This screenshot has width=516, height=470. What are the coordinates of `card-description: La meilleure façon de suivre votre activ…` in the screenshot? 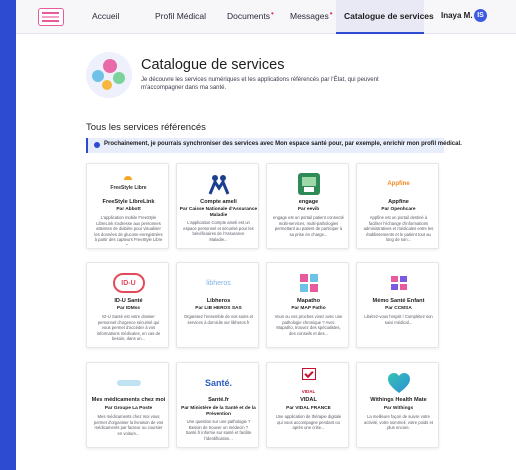 It's located at (398, 422).